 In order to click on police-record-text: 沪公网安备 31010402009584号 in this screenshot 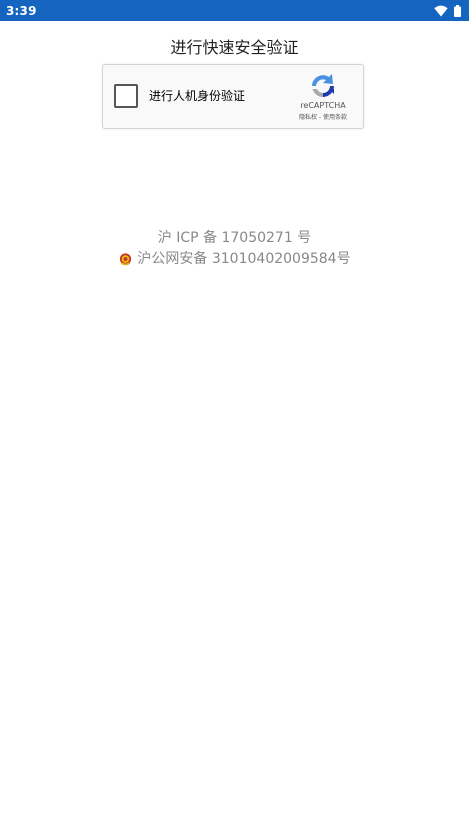, I will do `click(244, 259)`.